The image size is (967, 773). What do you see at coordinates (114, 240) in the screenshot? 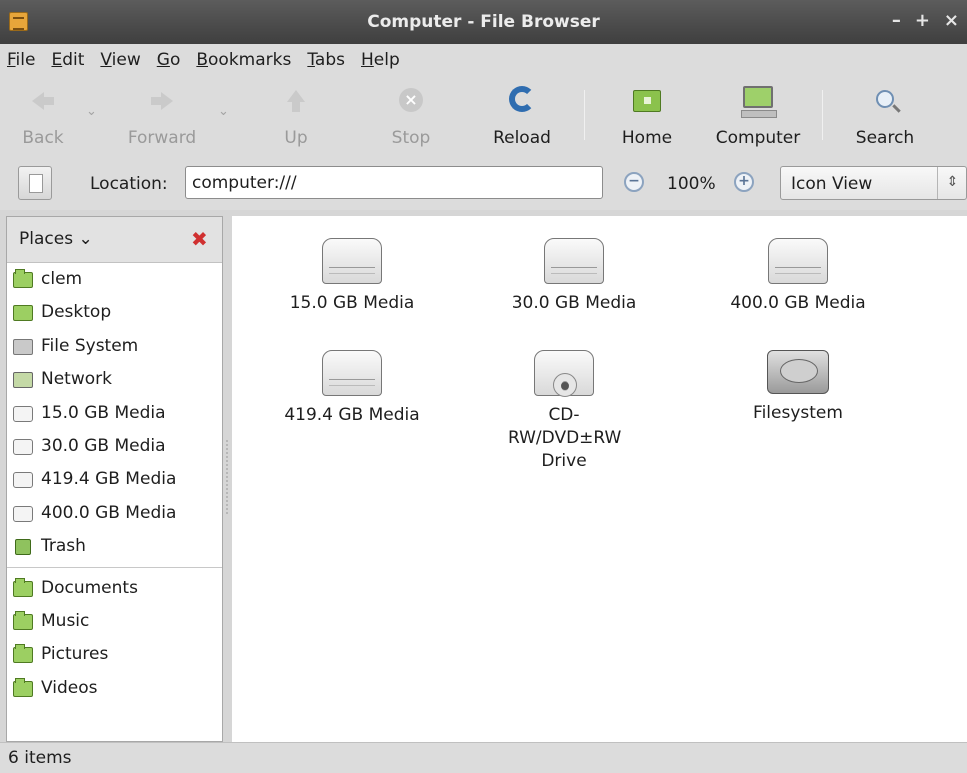
I see `sidebar-header: Places ⌄ ✖` at bounding box center [114, 240].